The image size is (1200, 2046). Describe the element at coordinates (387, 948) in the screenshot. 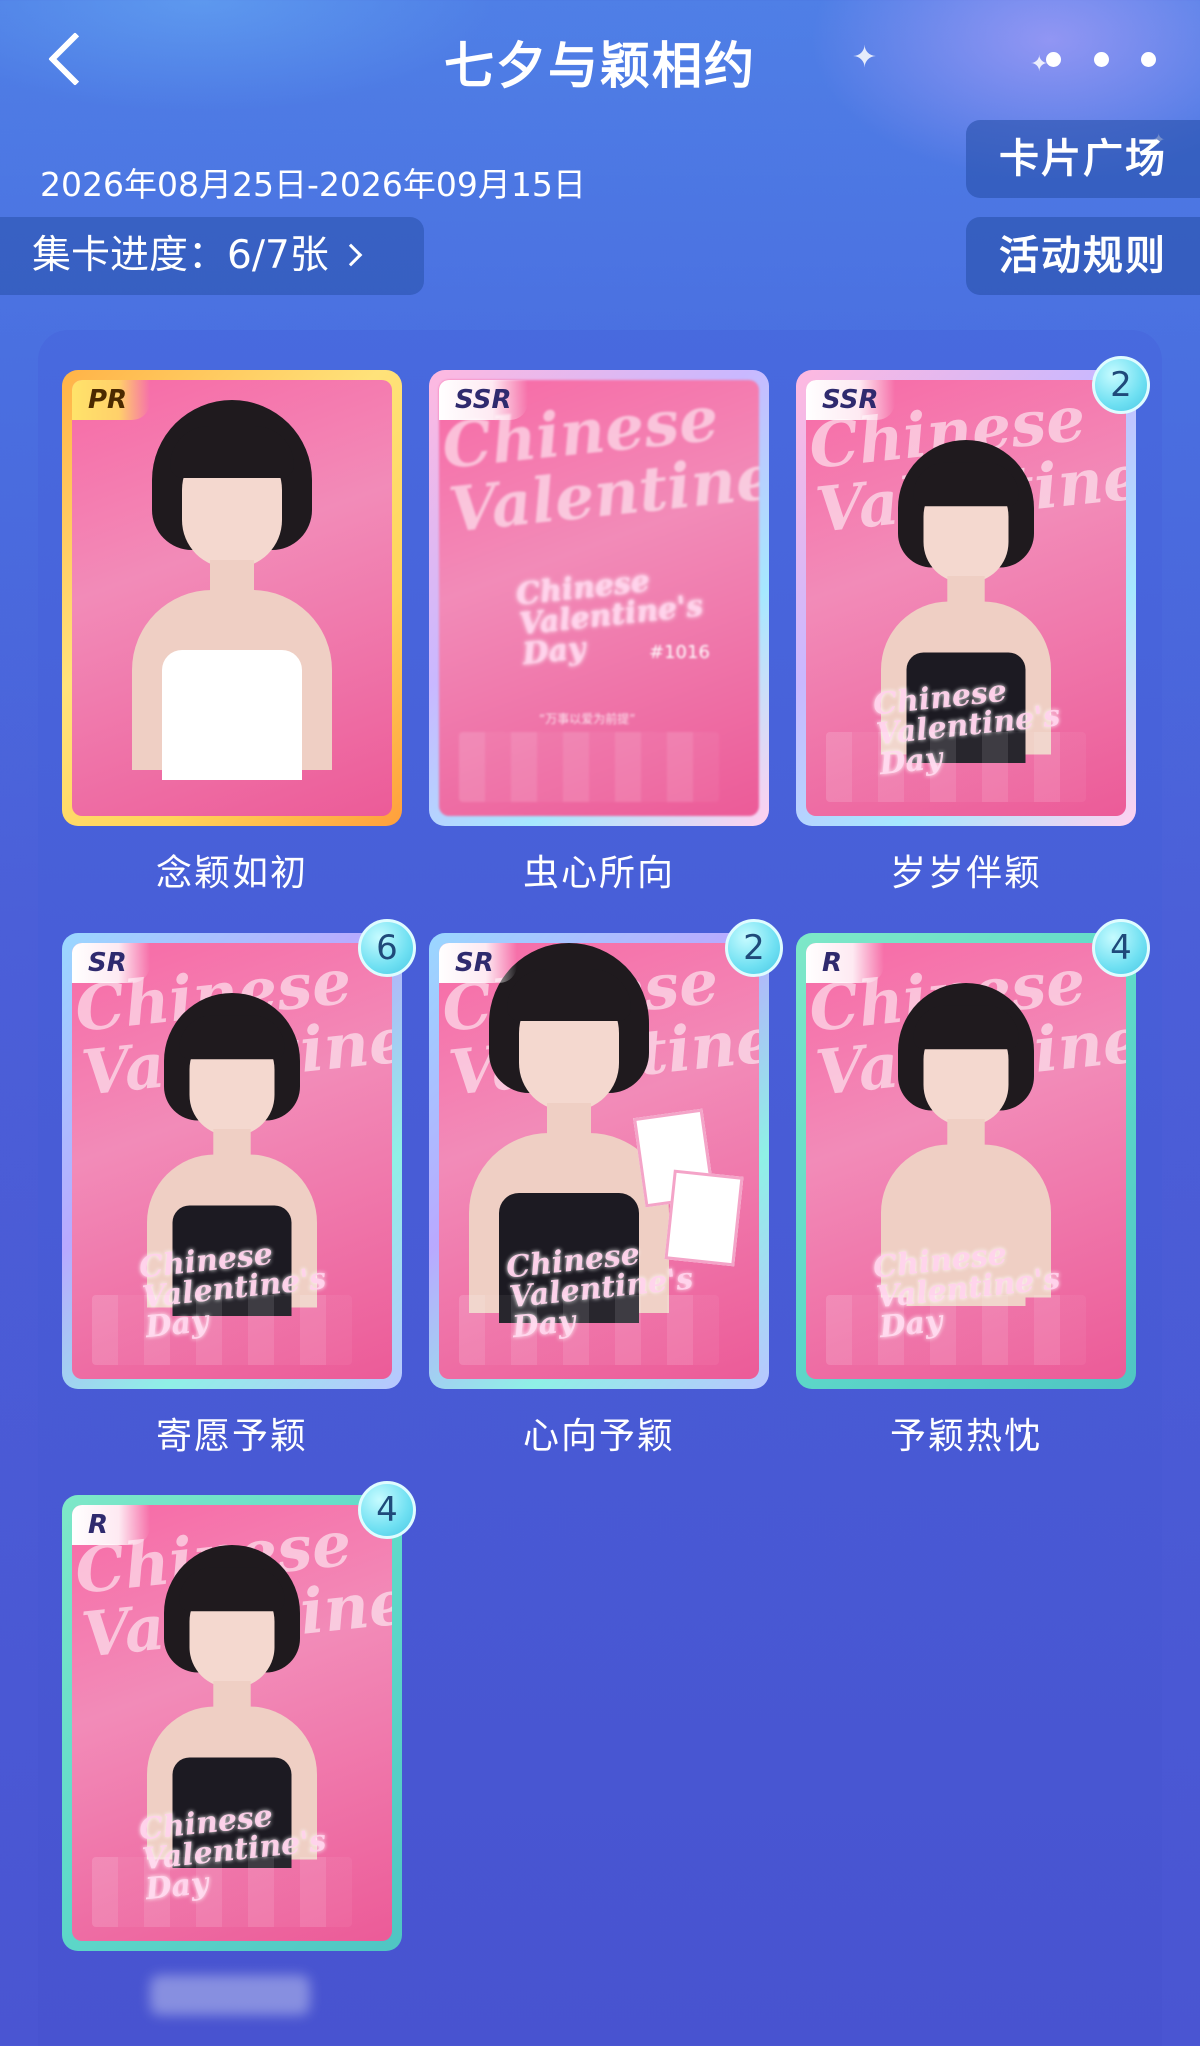

I see `card-count-badge: 6` at that location.